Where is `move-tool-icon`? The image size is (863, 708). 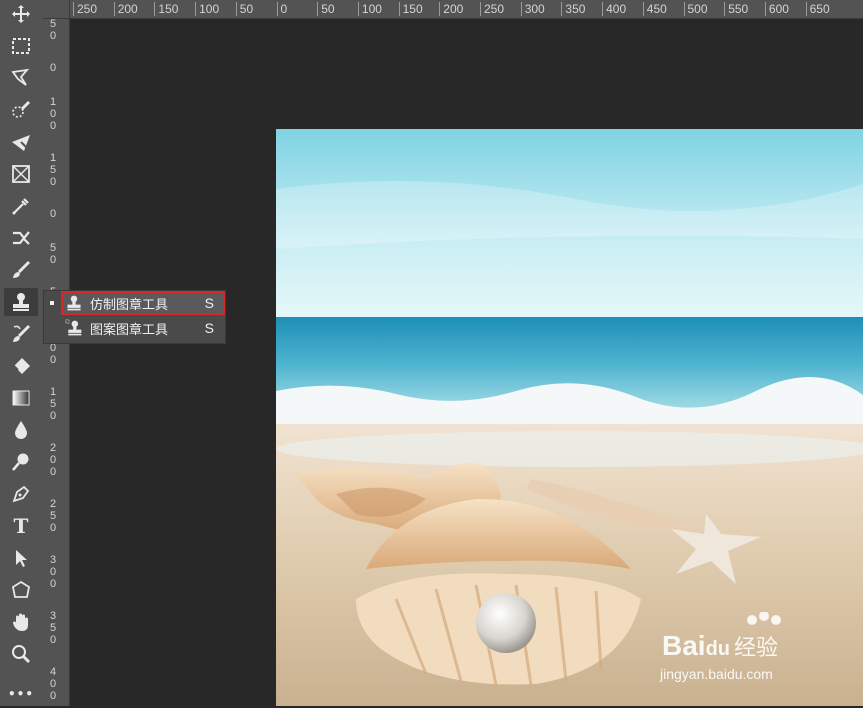 move-tool-icon is located at coordinates (21, 14).